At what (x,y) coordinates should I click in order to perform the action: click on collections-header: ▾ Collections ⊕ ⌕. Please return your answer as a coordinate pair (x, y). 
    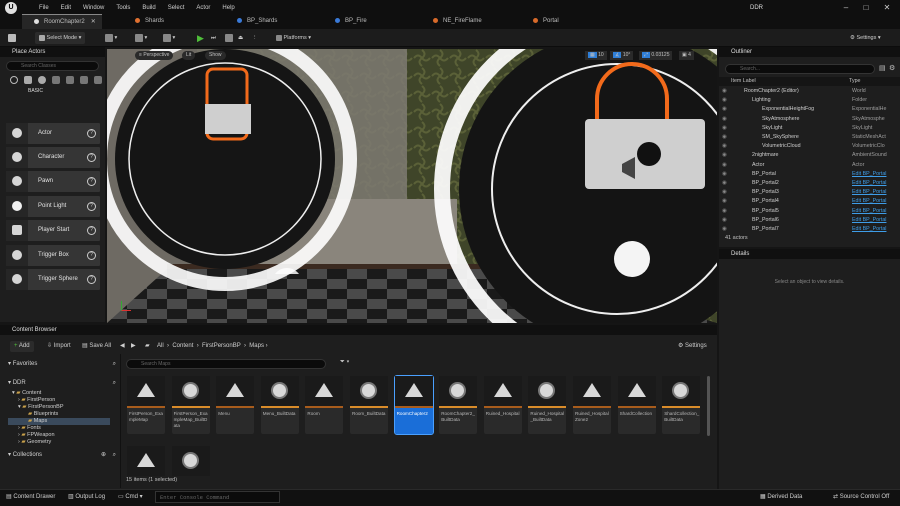
    Looking at the image, I should click on (63, 455).